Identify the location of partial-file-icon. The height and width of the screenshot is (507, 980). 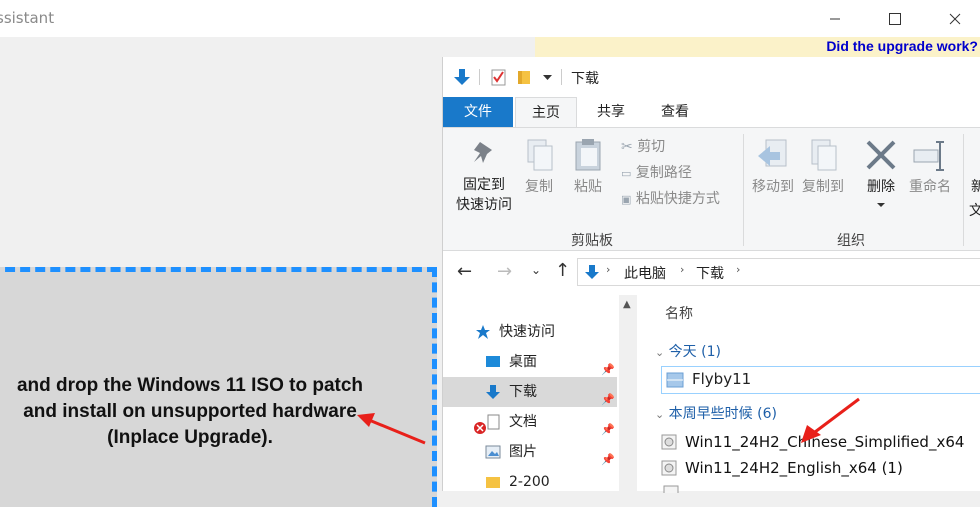
(671, 489).